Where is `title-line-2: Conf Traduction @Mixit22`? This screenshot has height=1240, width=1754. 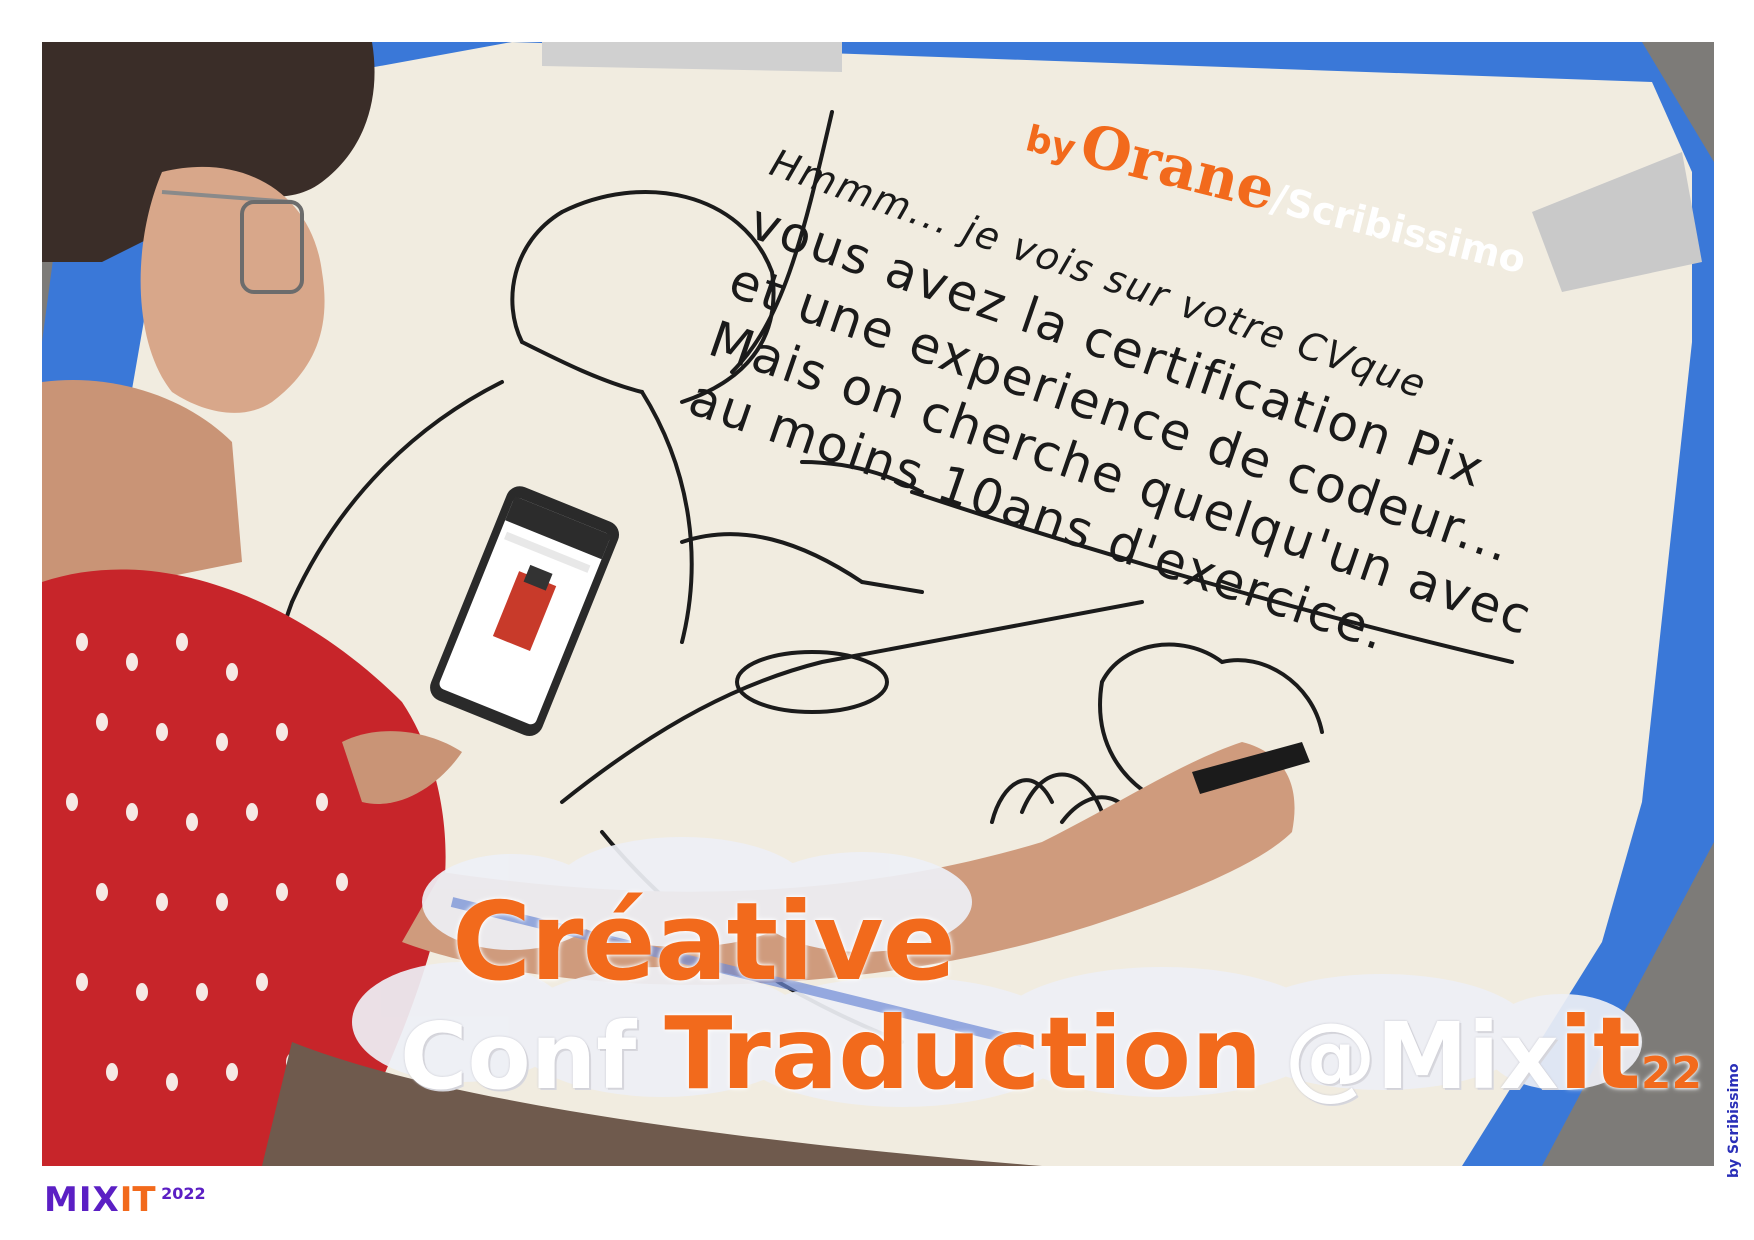 title-line-2: Conf Traduction @Mixit22 is located at coordinates (1051, 1053).